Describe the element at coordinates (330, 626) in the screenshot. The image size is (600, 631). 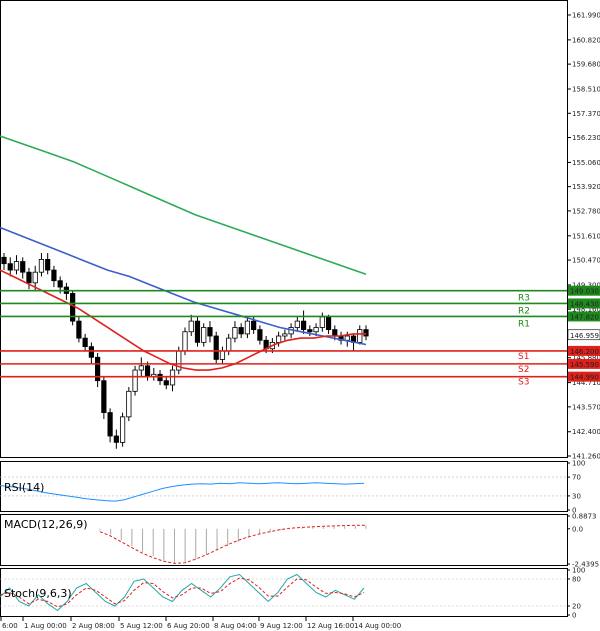
I see `time-tick-label: 12 Aug 16:00` at that location.